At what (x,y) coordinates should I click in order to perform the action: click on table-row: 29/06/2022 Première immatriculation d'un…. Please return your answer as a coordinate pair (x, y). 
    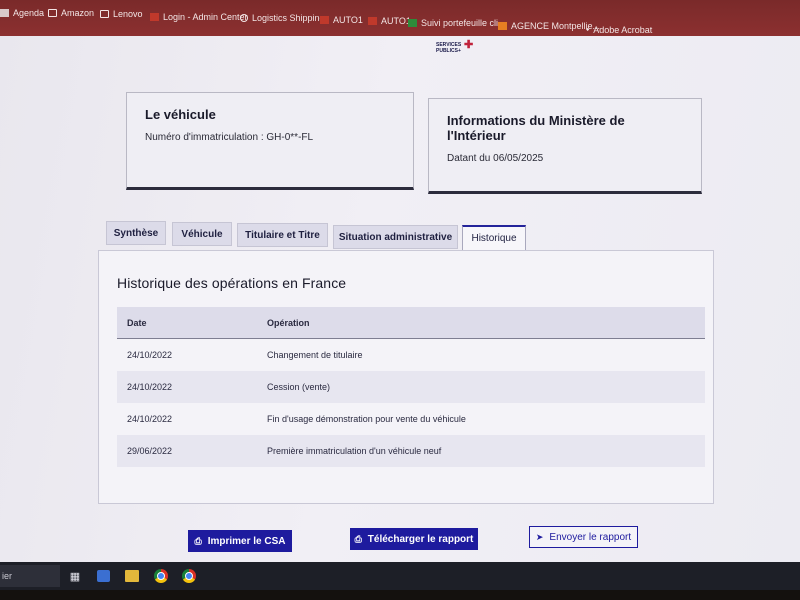
    Looking at the image, I should click on (411, 451).